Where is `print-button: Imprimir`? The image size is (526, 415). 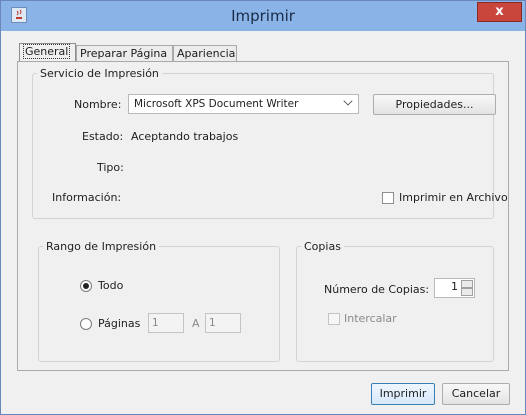 print-button: Imprimir is located at coordinates (403, 394).